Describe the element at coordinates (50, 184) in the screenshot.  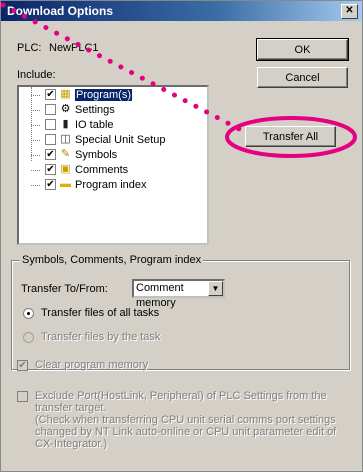
I see `program-index-checkbox: ✔` at that location.